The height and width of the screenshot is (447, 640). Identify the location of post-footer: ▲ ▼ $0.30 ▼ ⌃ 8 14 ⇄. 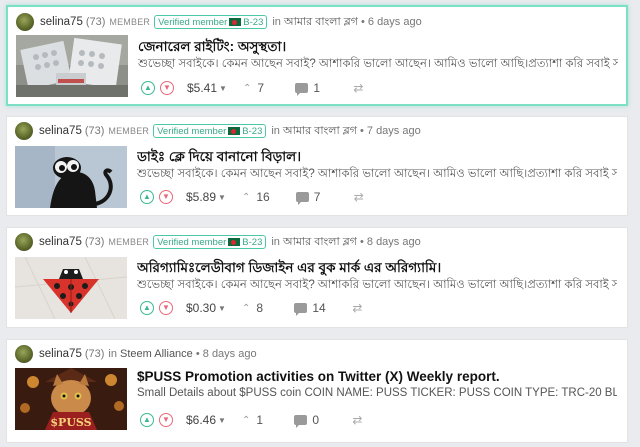
(251, 308).